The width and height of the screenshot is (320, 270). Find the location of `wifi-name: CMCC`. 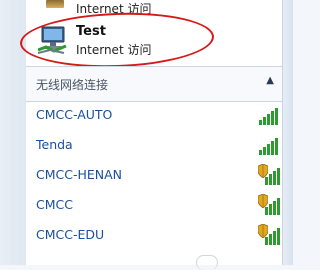

wifi-name: CMCC is located at coordinates (54, 204).